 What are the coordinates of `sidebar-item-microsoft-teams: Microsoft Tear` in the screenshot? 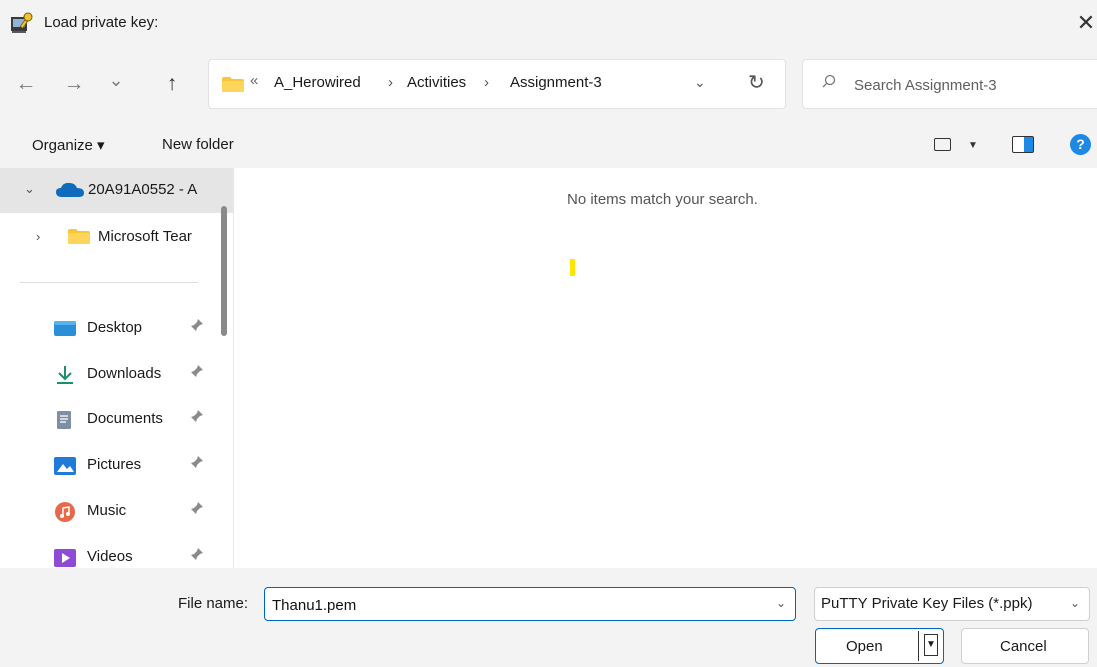 It's located at (154, 236).